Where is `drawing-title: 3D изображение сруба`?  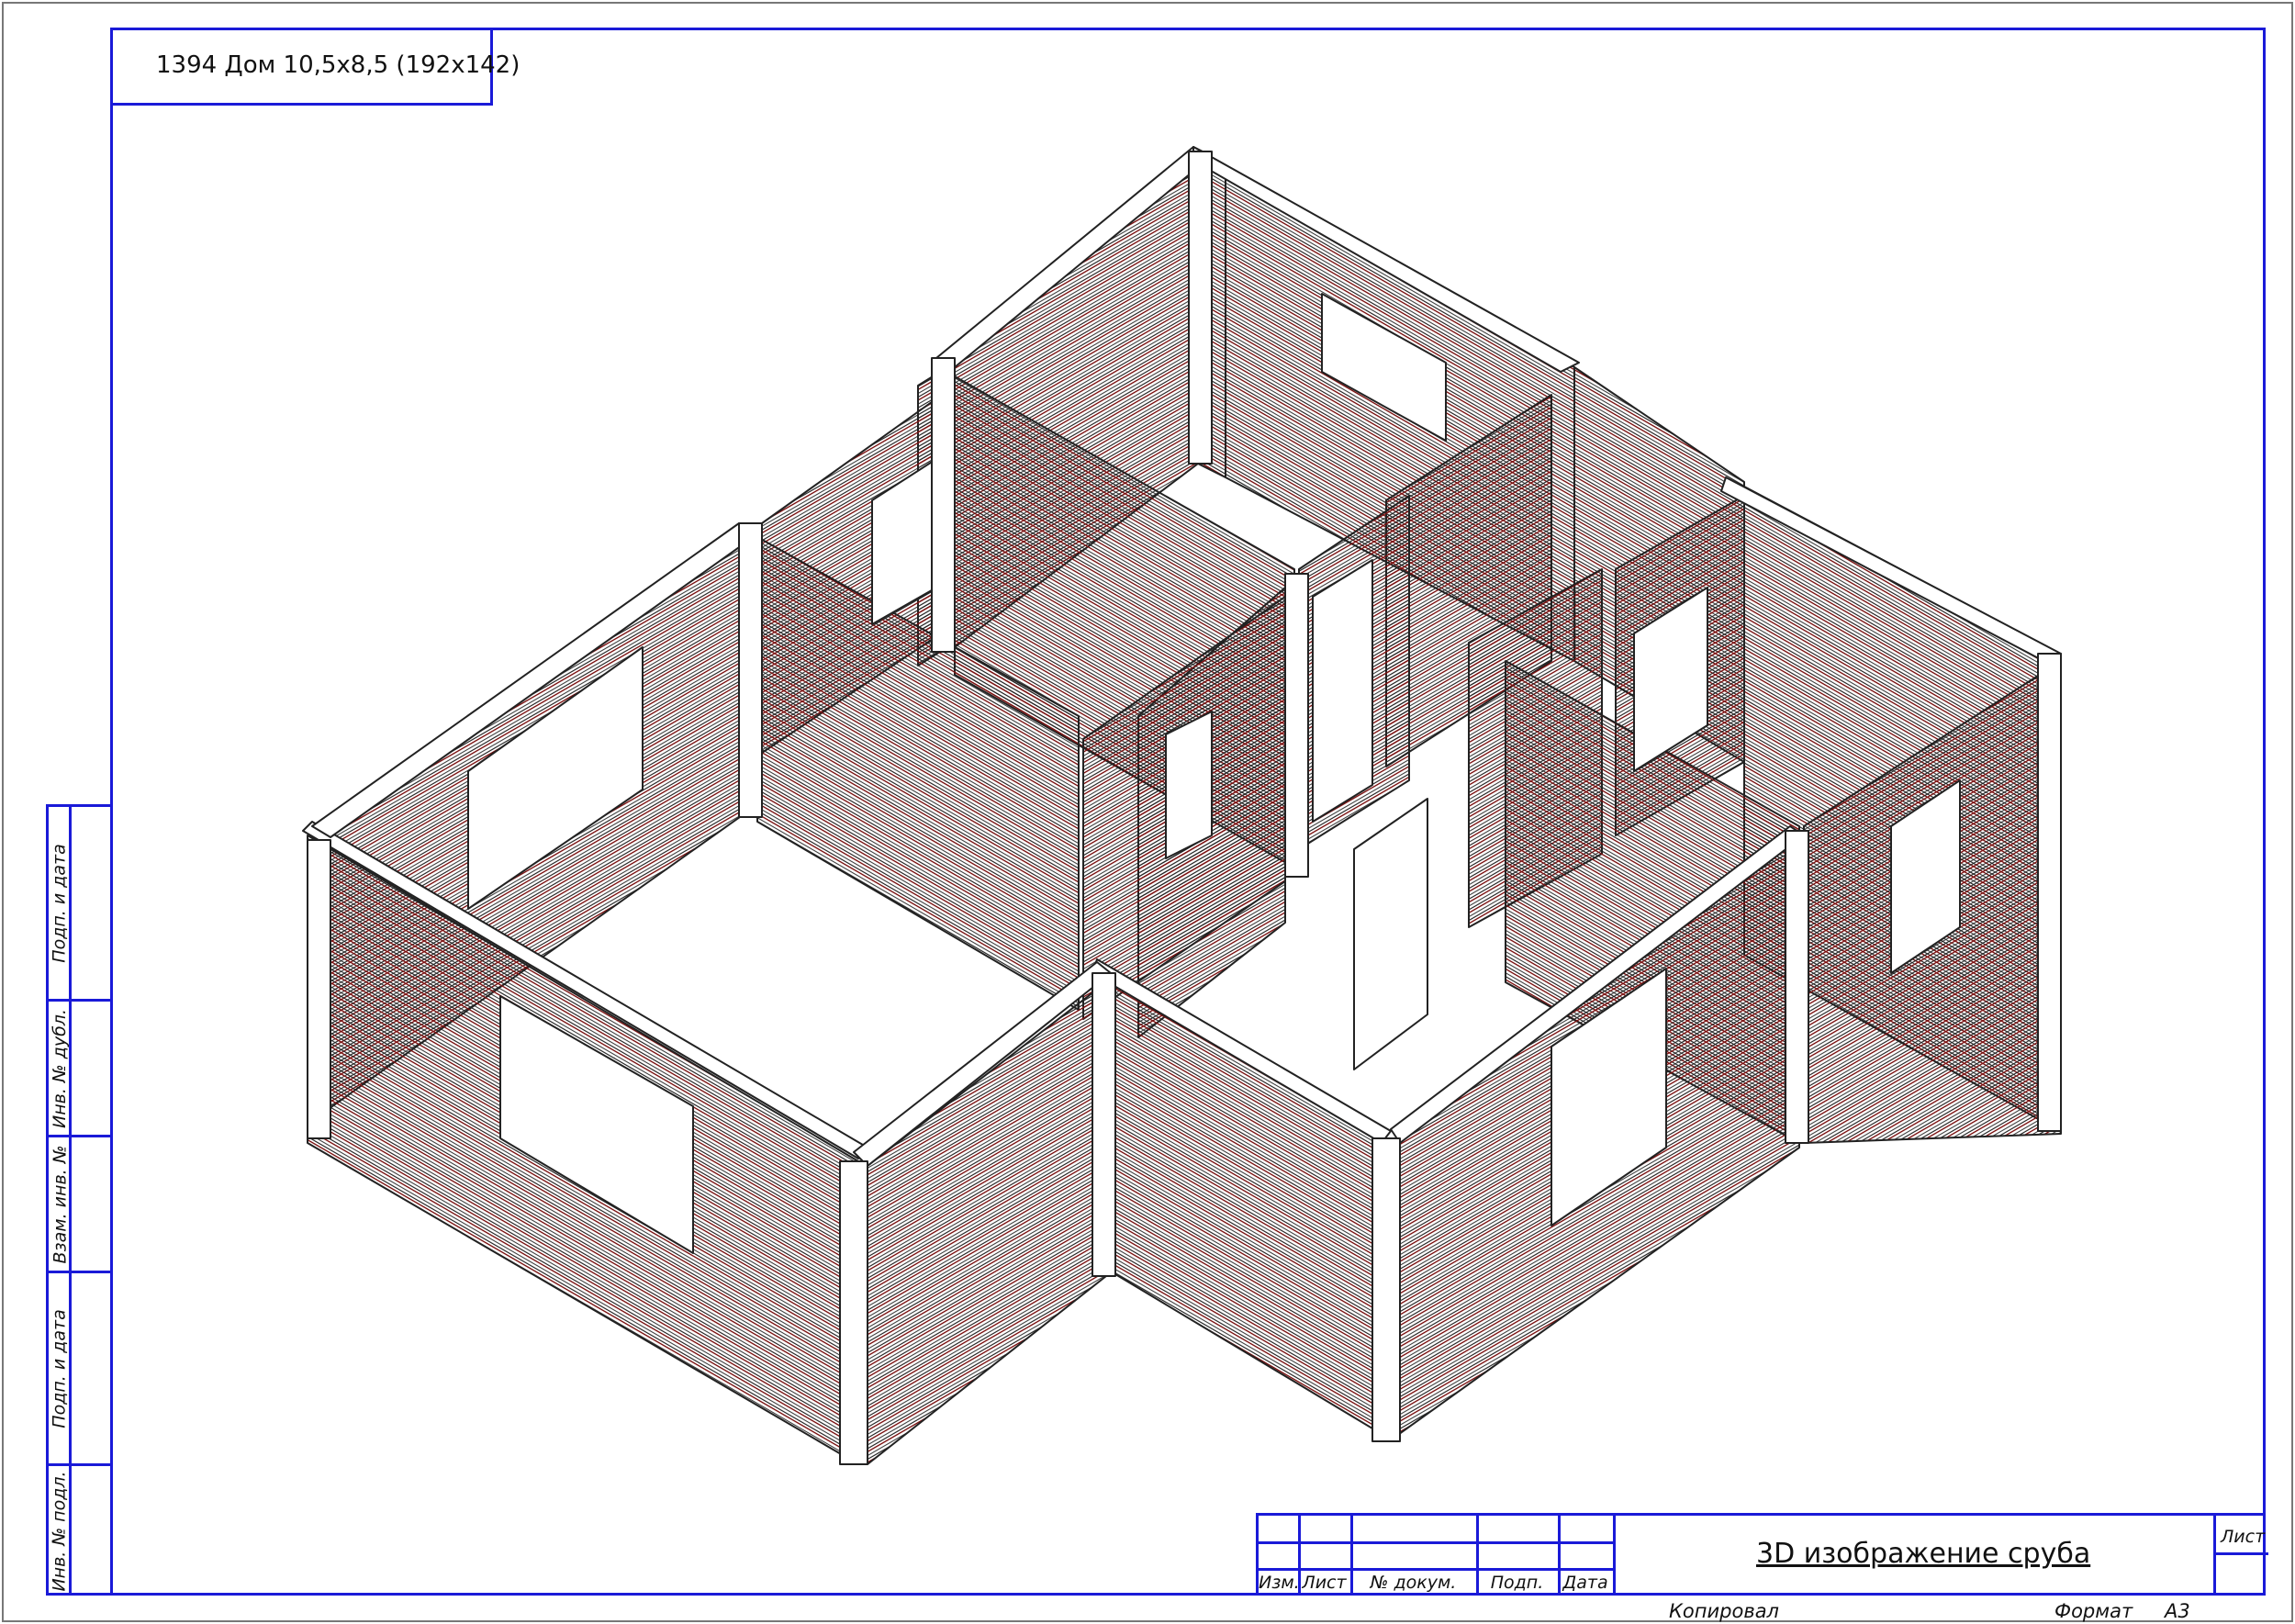 drawing-title: 3D изображение сруба is located at coordinates (1923, 1554).